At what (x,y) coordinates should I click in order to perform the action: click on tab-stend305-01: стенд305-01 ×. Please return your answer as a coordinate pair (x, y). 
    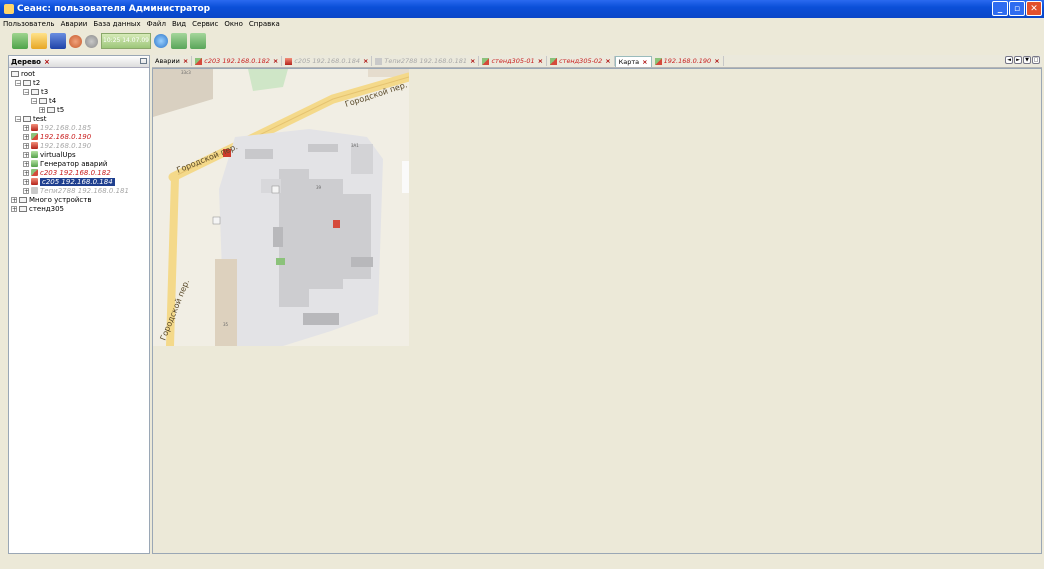
    Looking at the image, I should click on (513, 61).